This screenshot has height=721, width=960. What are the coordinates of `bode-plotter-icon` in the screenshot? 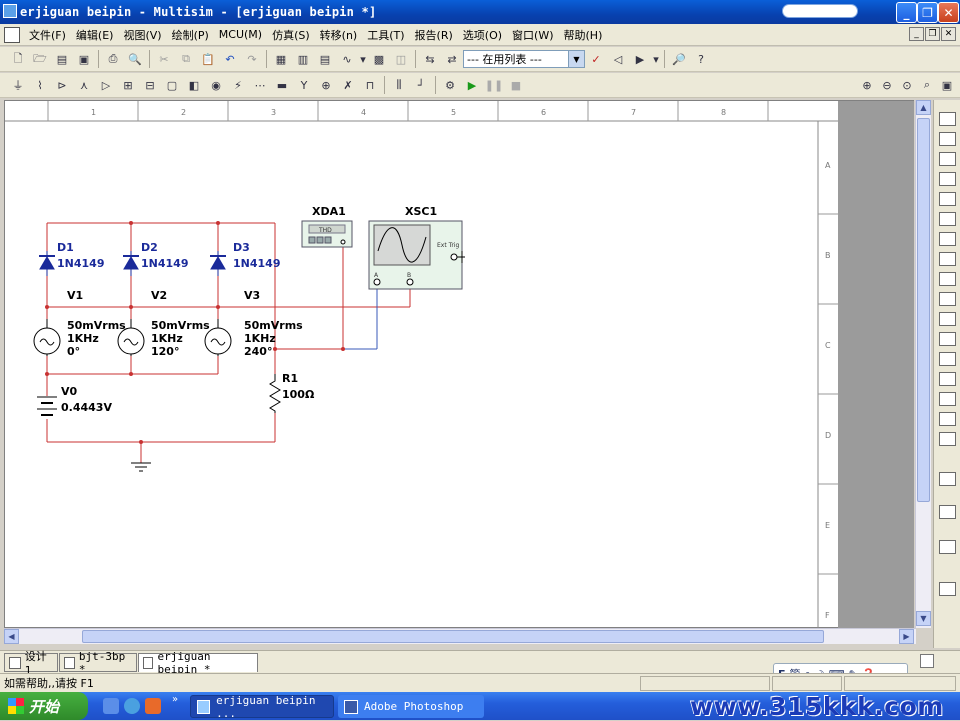 It's located at (947, 219).